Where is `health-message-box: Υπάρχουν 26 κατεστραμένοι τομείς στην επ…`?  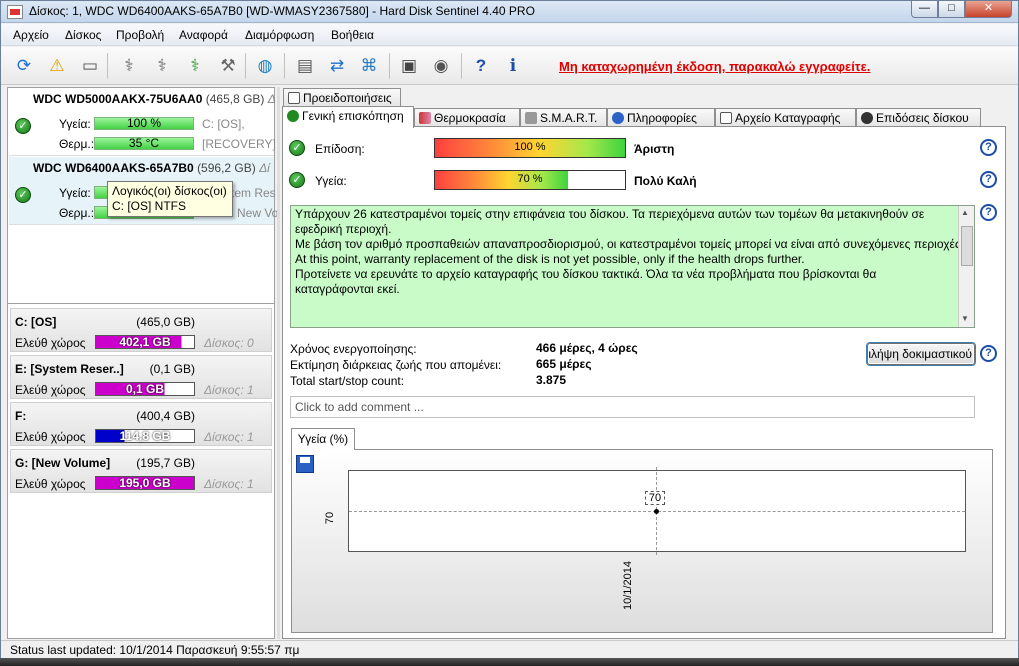
health-message-box: Υπάρχουν 26 κατεστραμένοι τομείς στην επ… is located at coordinates (632, 266).